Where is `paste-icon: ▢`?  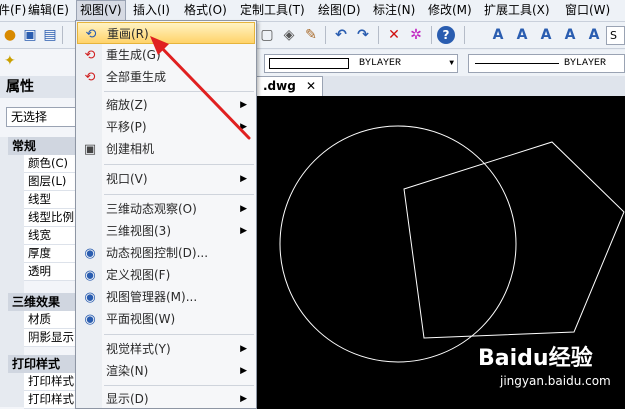
paste-icon: ▢ is located at coordinates (267, 35).